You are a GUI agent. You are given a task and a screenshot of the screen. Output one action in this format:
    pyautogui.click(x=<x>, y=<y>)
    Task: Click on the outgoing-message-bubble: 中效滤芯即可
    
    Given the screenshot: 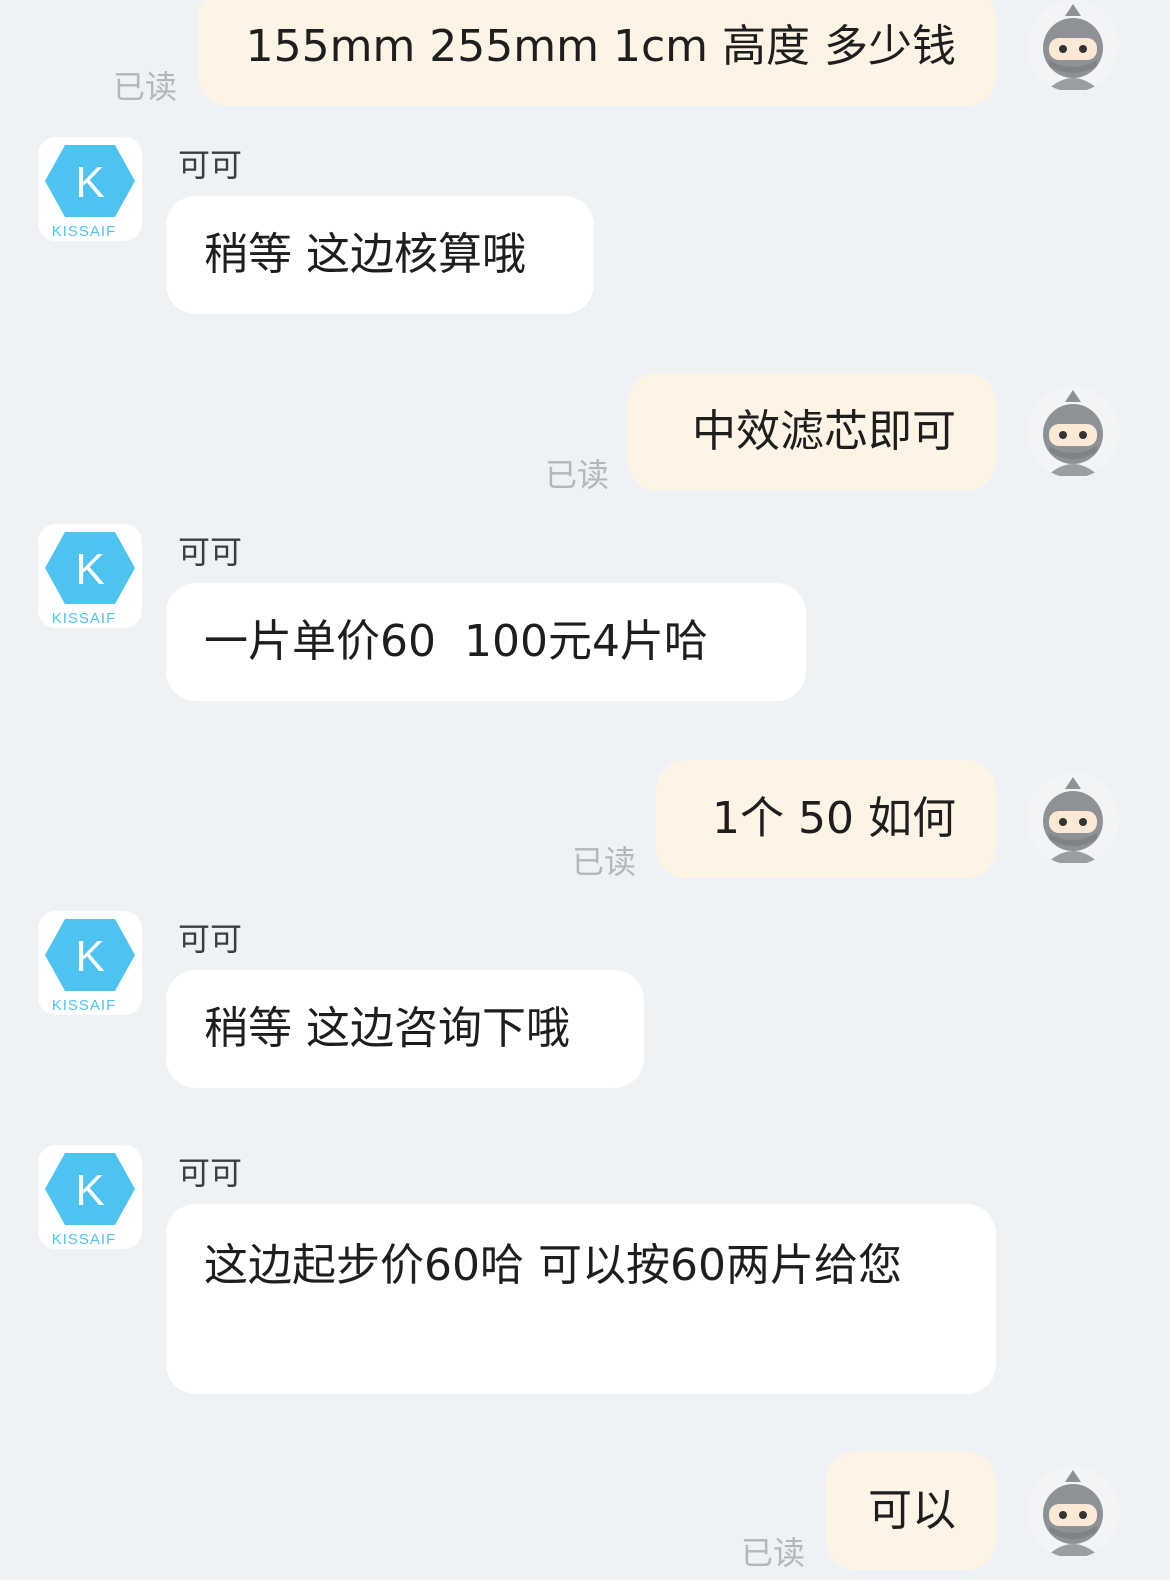 What is the action you would take?
    pyautogui.click(x=812, y=432)
    